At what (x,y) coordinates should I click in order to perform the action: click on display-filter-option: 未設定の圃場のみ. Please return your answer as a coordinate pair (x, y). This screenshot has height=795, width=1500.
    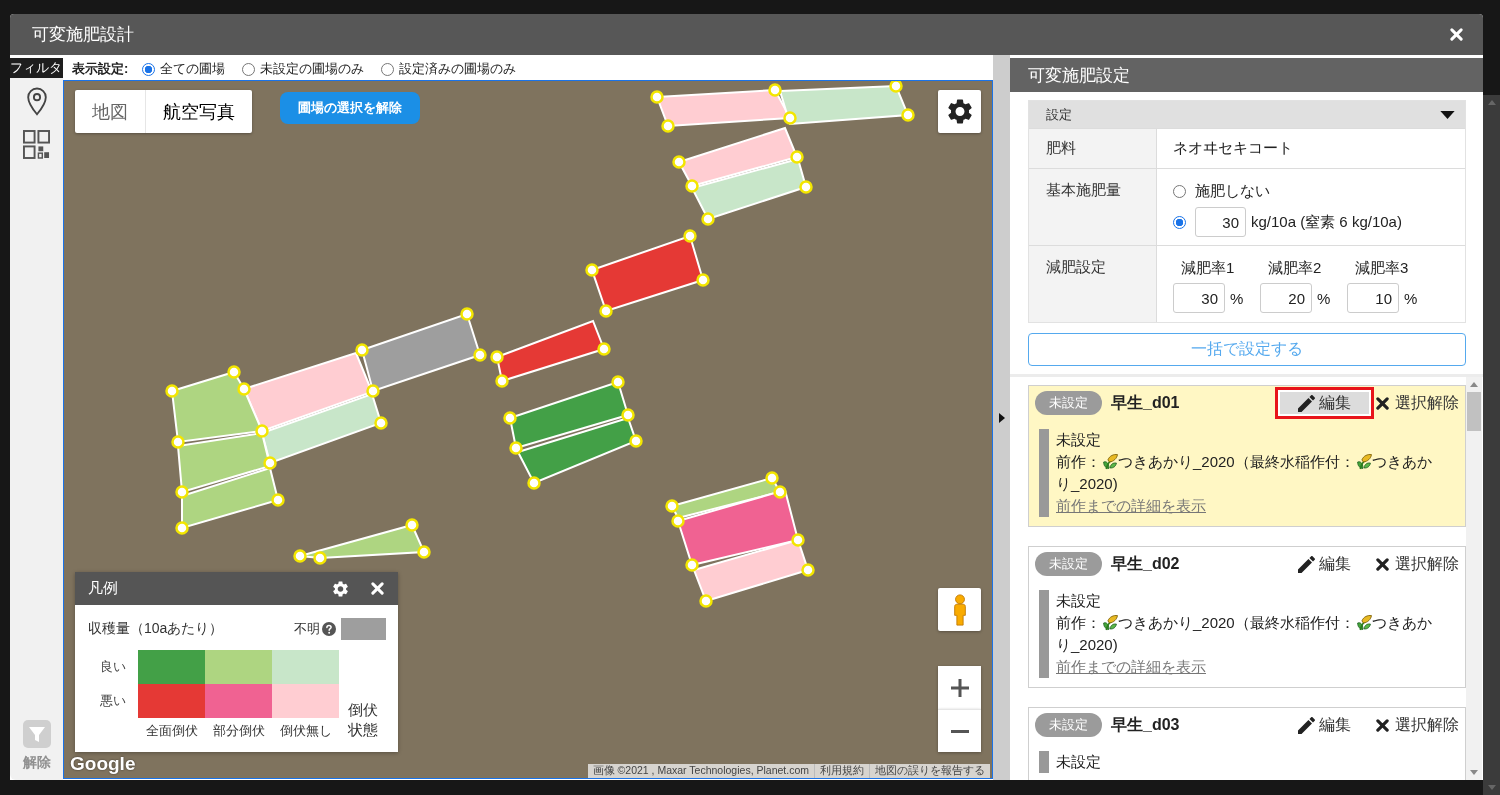
    Looking at the image, I should click on (303, 69).